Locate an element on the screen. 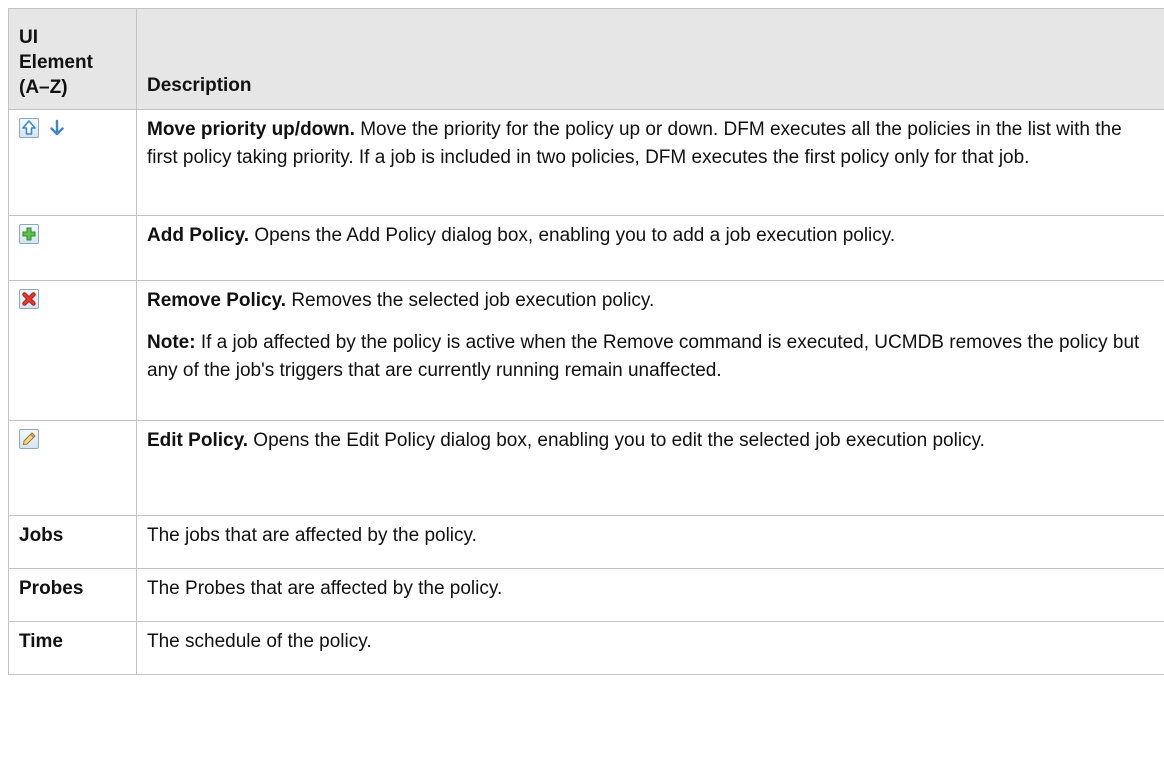 The image size is (1164, 776). add-policy-icon-cell is located at coordinates (72, 248).